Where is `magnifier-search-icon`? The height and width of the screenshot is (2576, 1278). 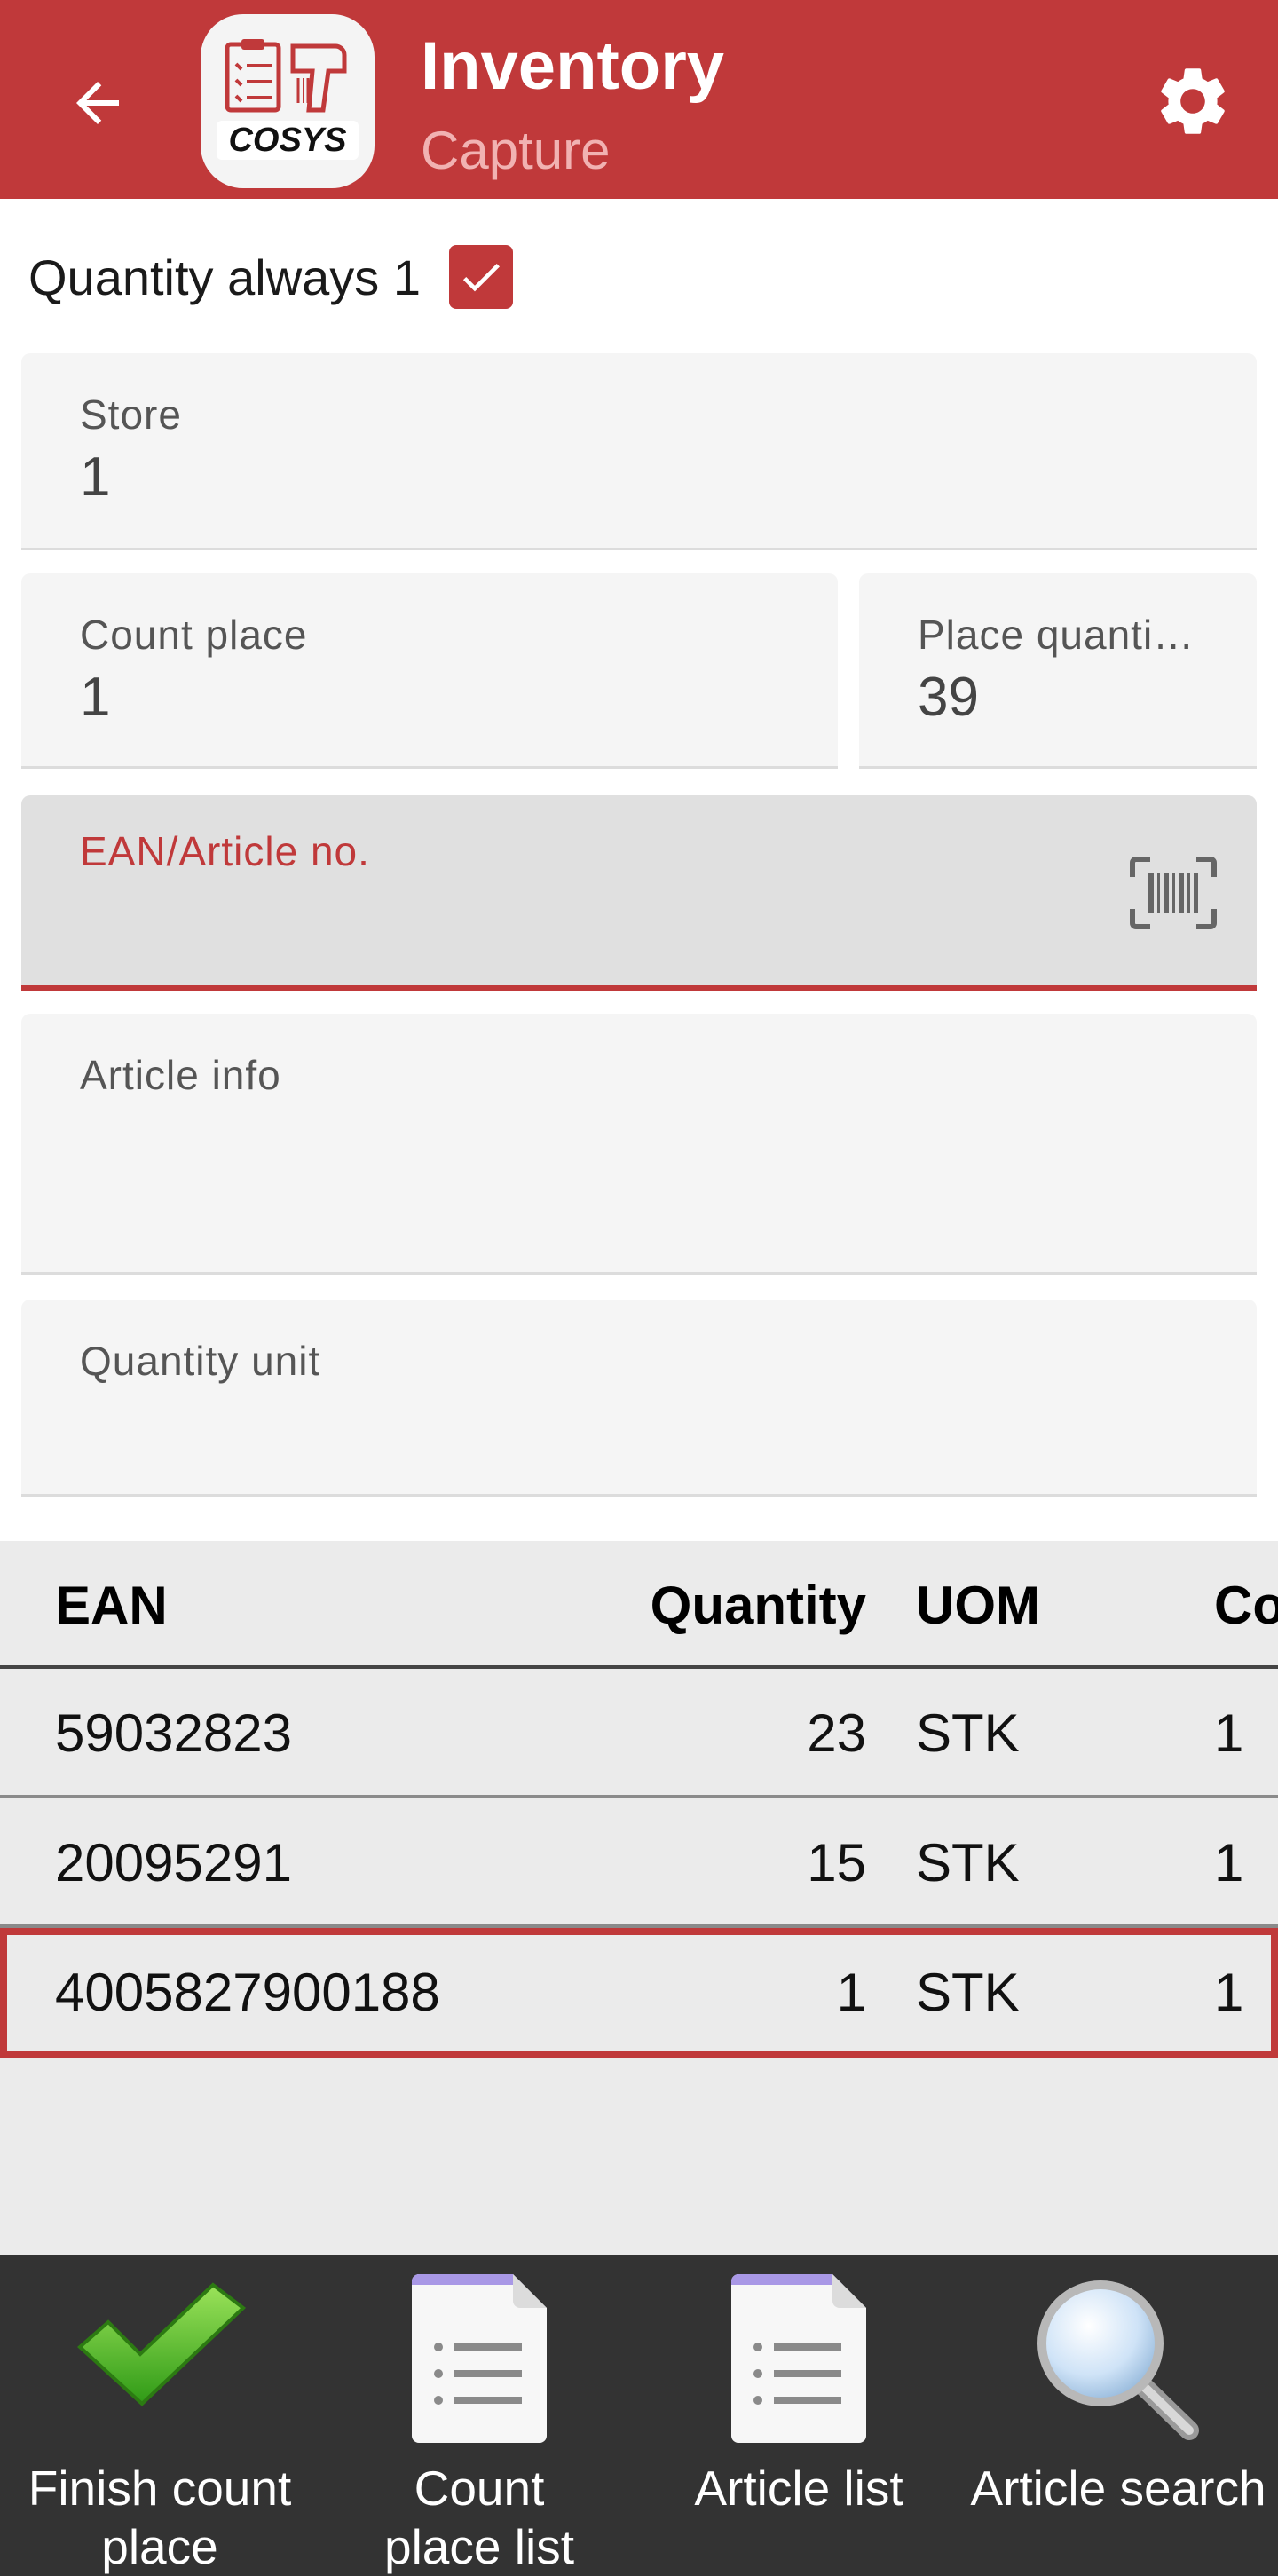 magnifier-search-icon is located at coordinates (1118, 2360).